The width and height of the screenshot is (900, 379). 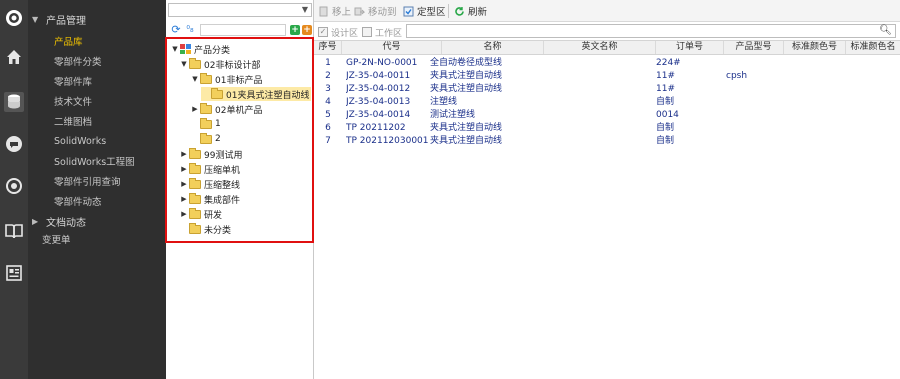 I want to click on cell-code: JZ-35-04-0012, so click(x=378, y=89).